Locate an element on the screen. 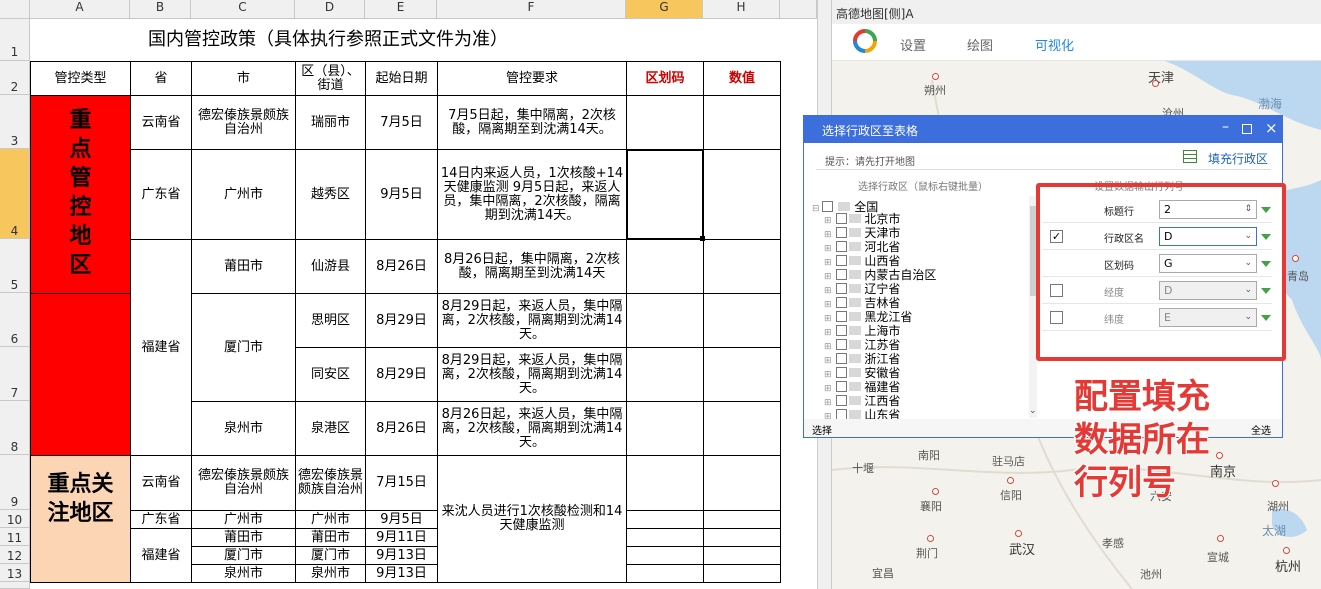 The width and height of the screenshot is (1321, 589). cell-district: 泉州市 is located at coordinates (330, 573).